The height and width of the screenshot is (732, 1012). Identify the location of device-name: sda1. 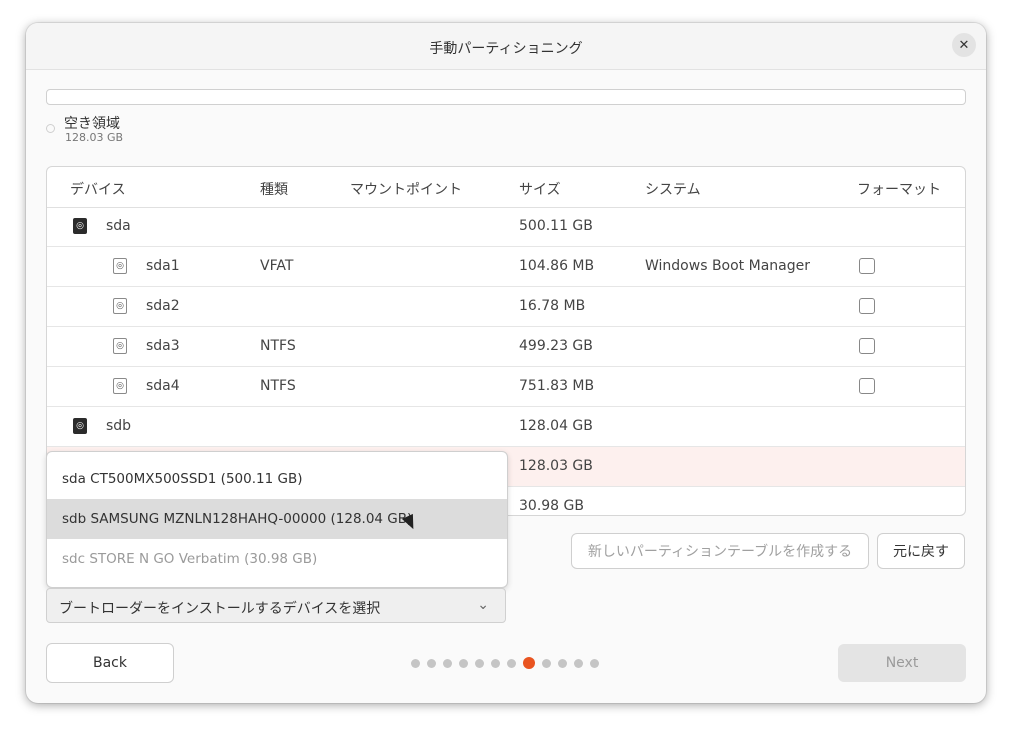
(163, 266).